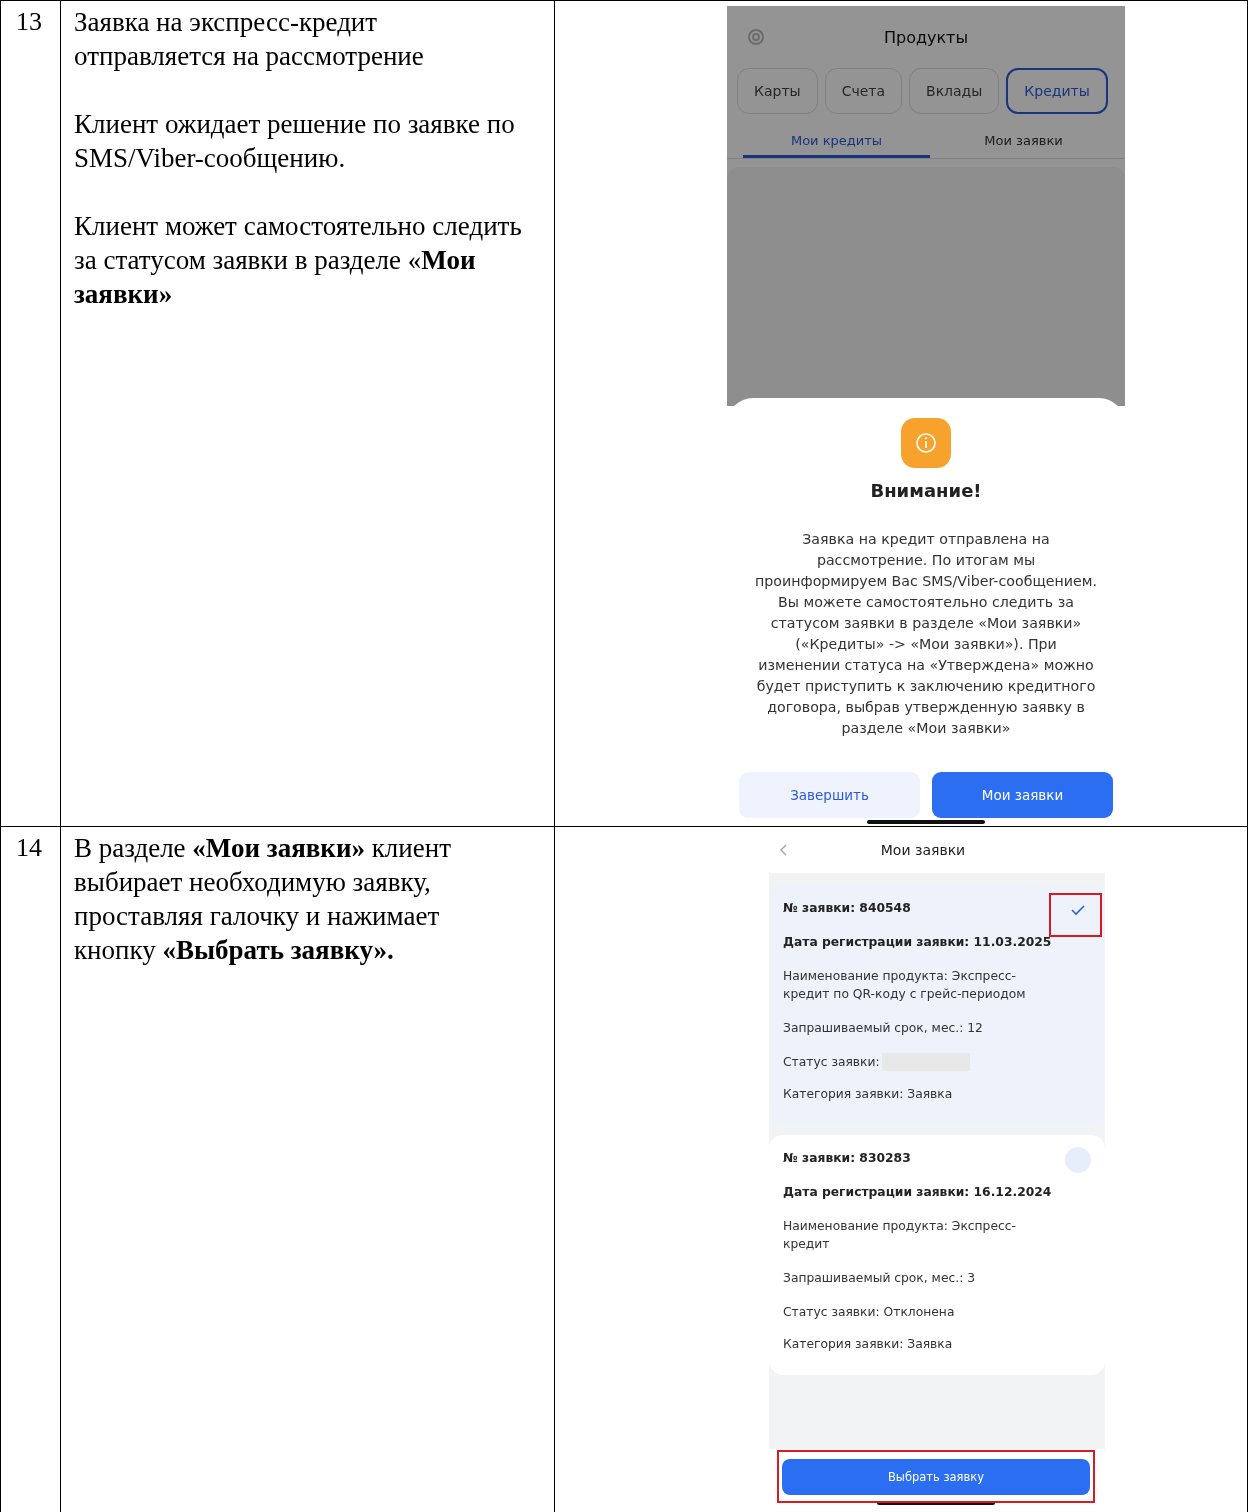 This screenshot has width=1248, height=1512. Describe the element at coordinates (29, 21) in the screenshot. I see `step-number: 13` at that location.